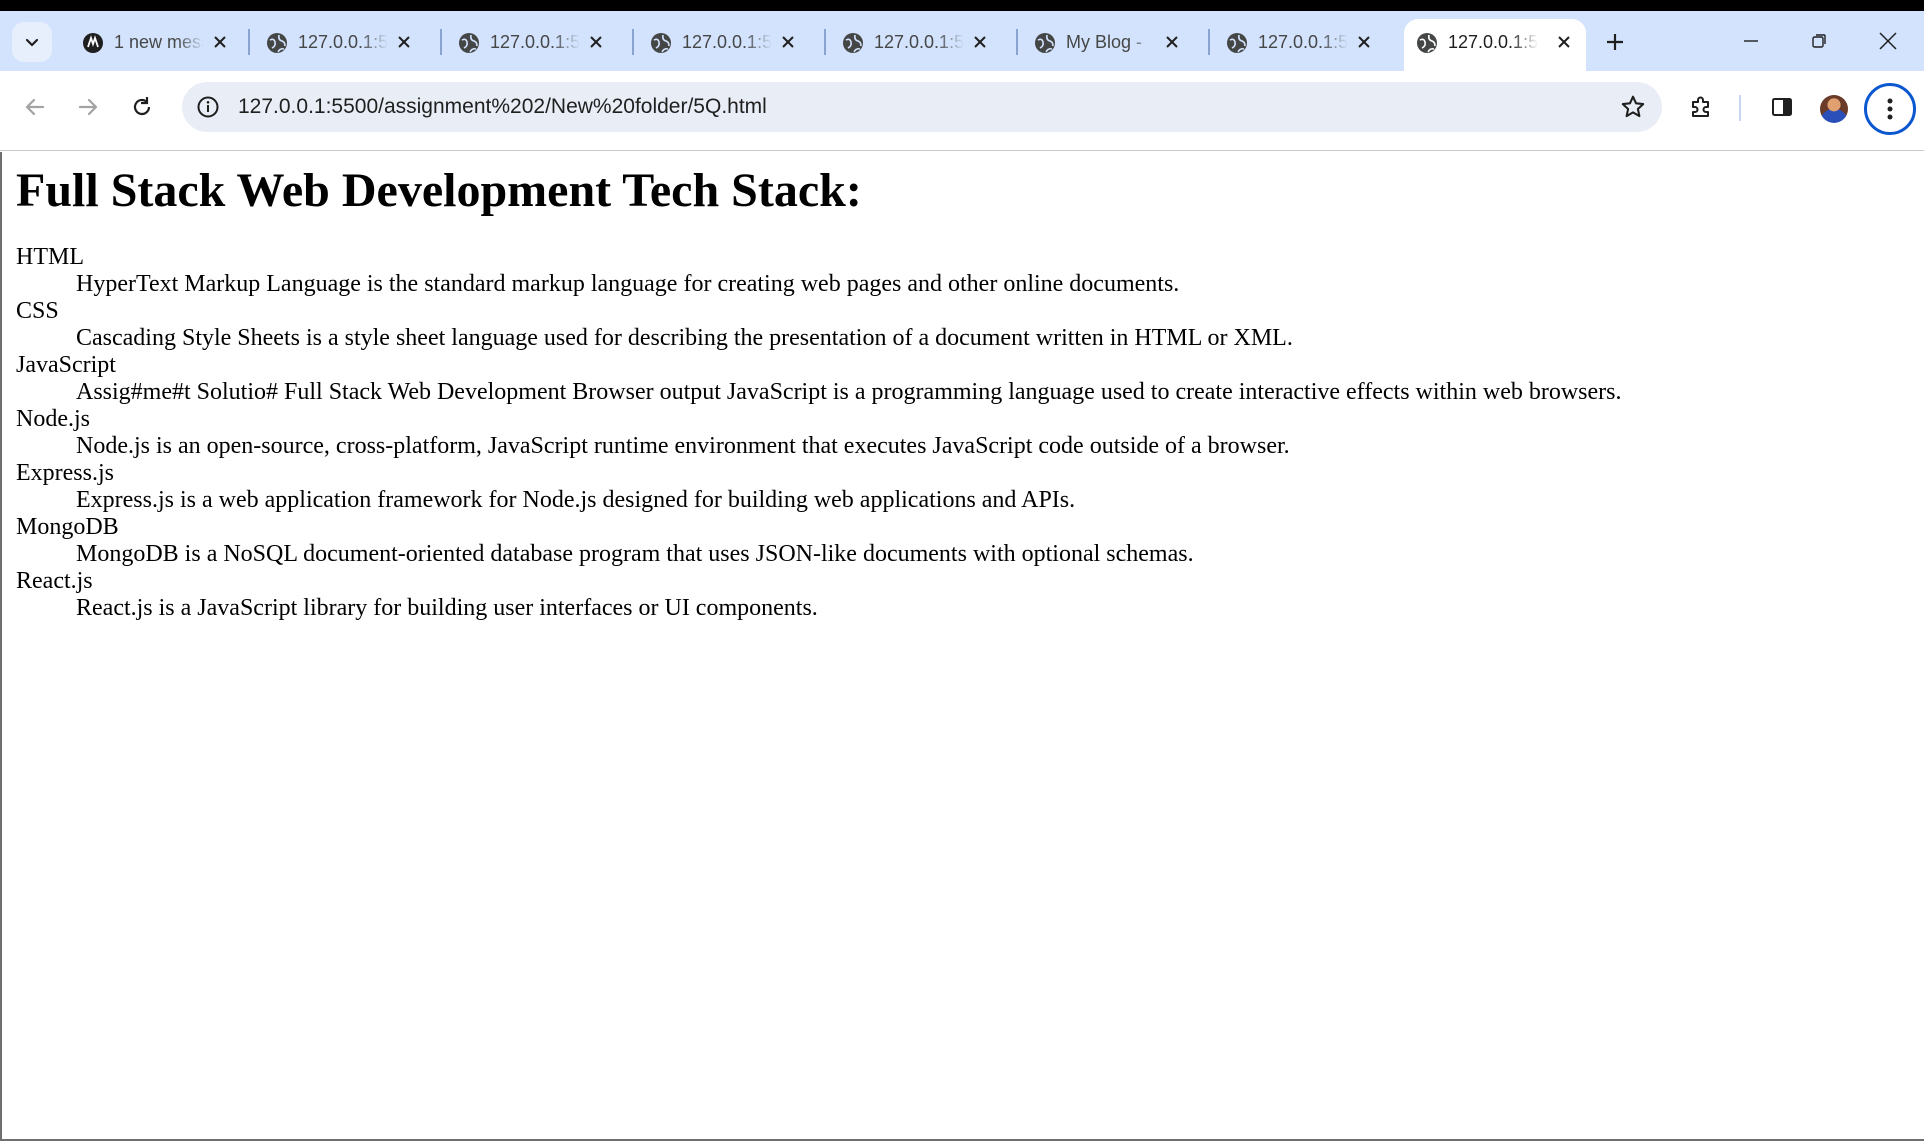 The image size is (1924, 1141). Describe the element at coordinates (159, 42) in the screenshot. I see `tab-title: 1 new message` at that location.